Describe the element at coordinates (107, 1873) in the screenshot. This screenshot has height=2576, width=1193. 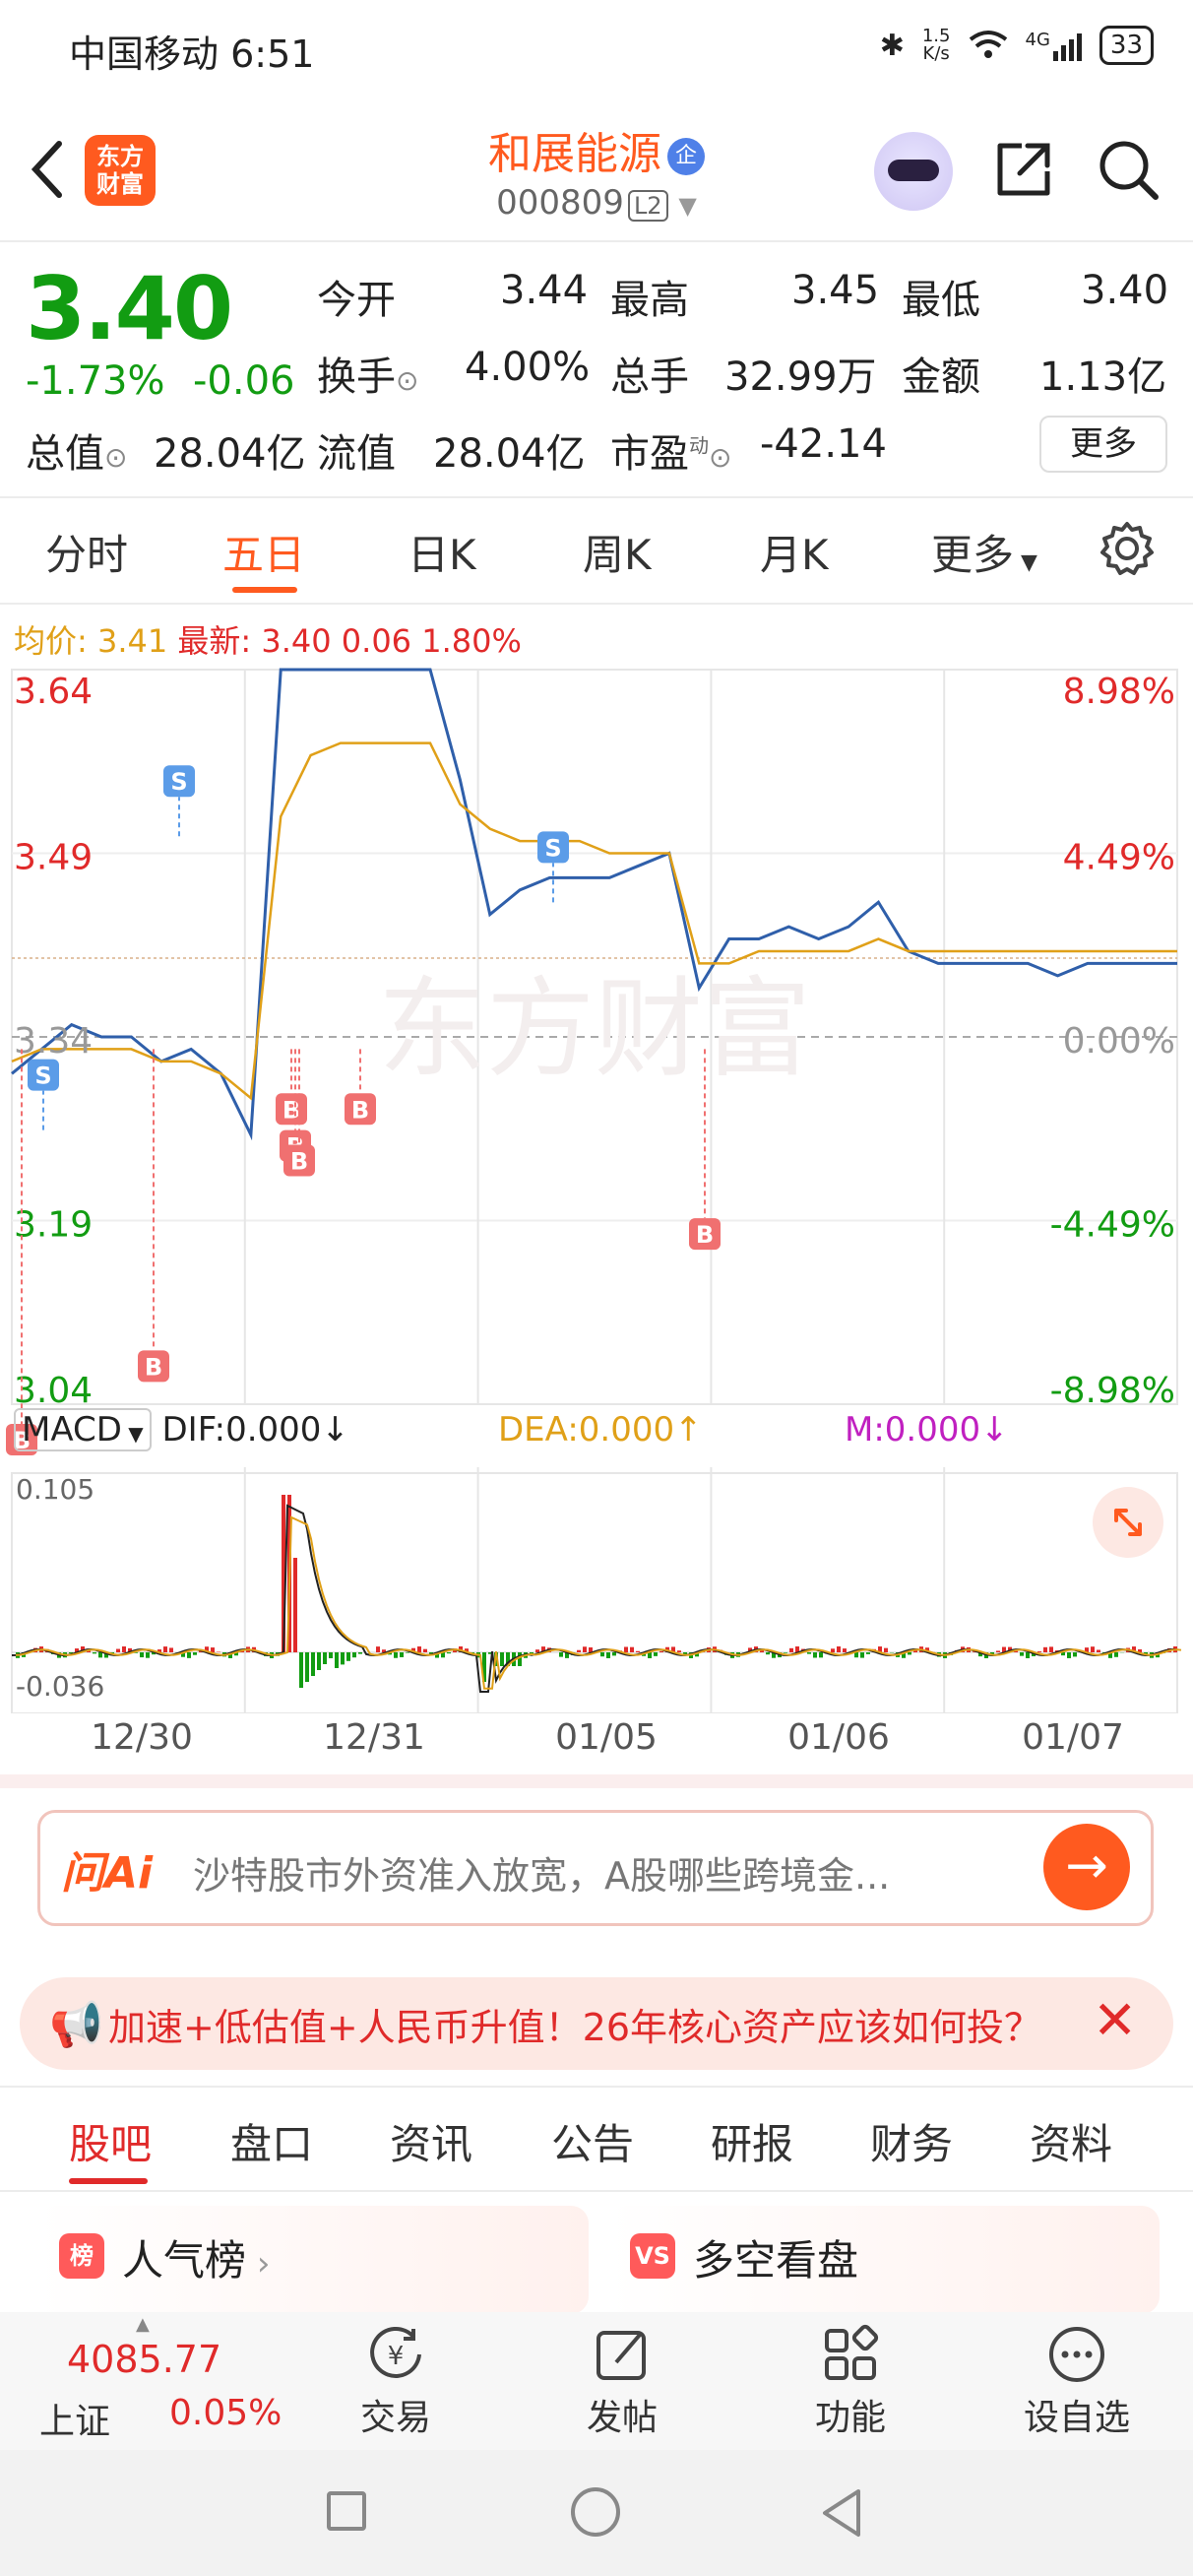
I see `ai-logo: 问Ai` at that location.